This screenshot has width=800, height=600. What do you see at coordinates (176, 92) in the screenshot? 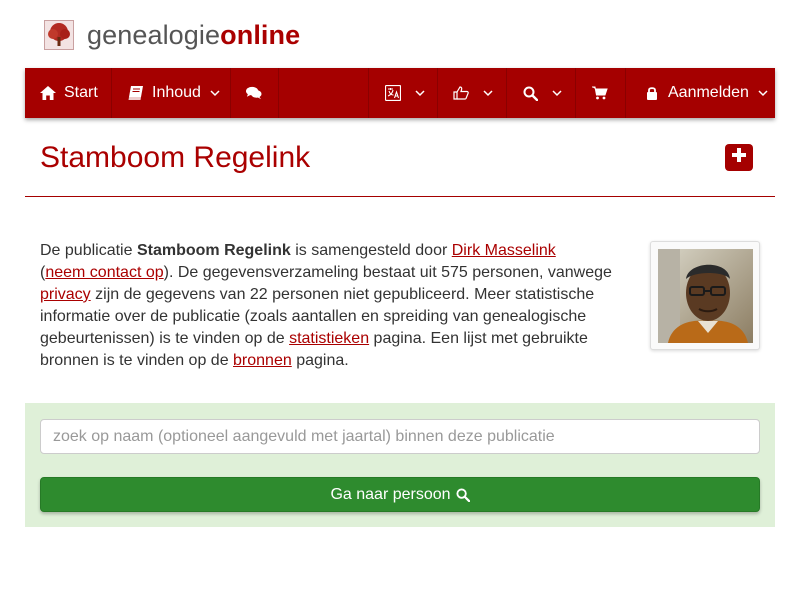
I see `nav-inhoud-label: Inhoud` at bounding box center [176, 92].